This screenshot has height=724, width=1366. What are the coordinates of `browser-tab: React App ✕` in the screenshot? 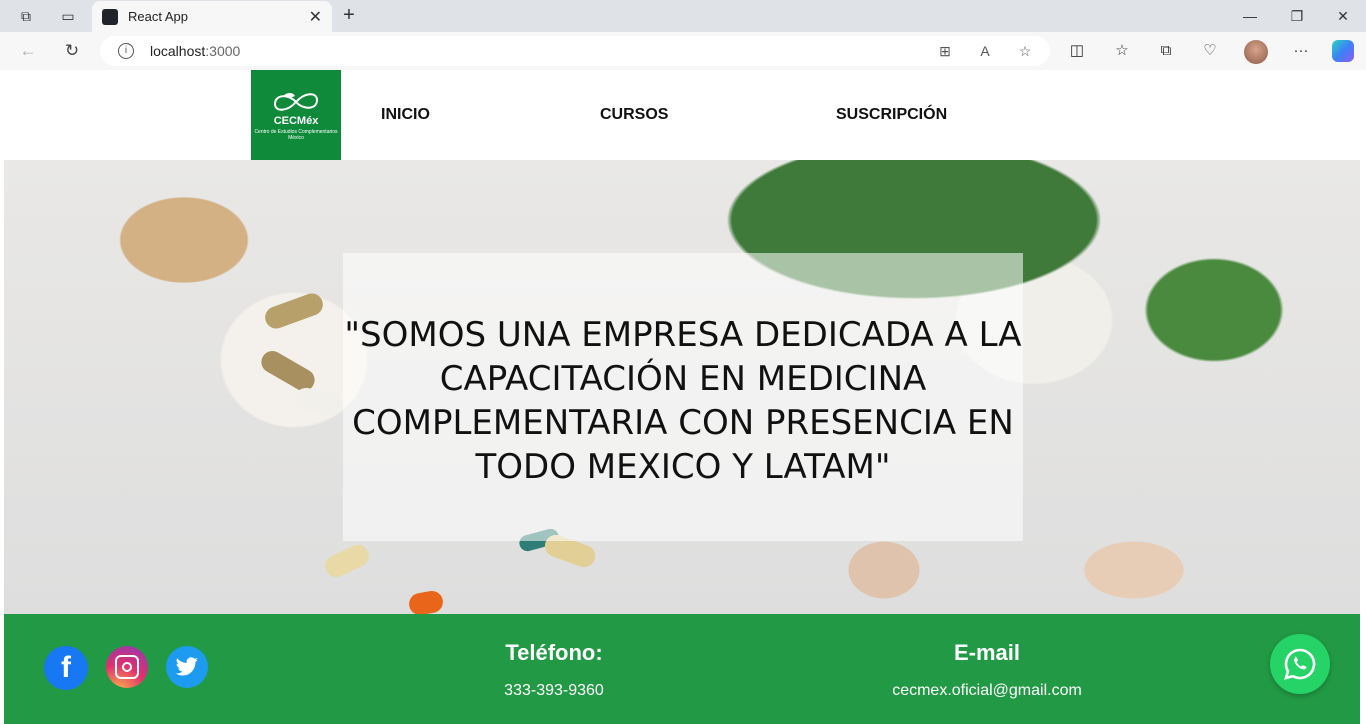 It's located at (212, 16).